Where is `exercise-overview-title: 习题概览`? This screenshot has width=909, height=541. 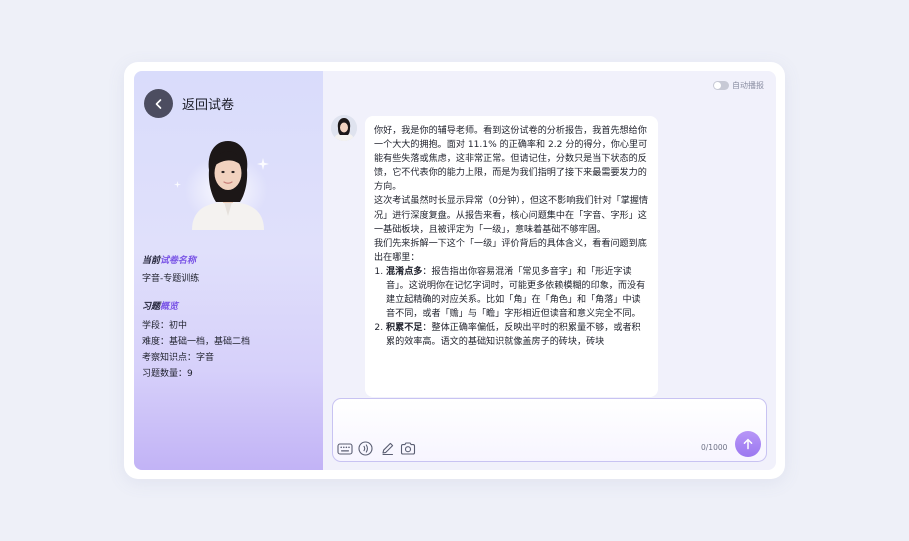
exercise-overview-title: 习题概览 is located at coordinates (160, 305).